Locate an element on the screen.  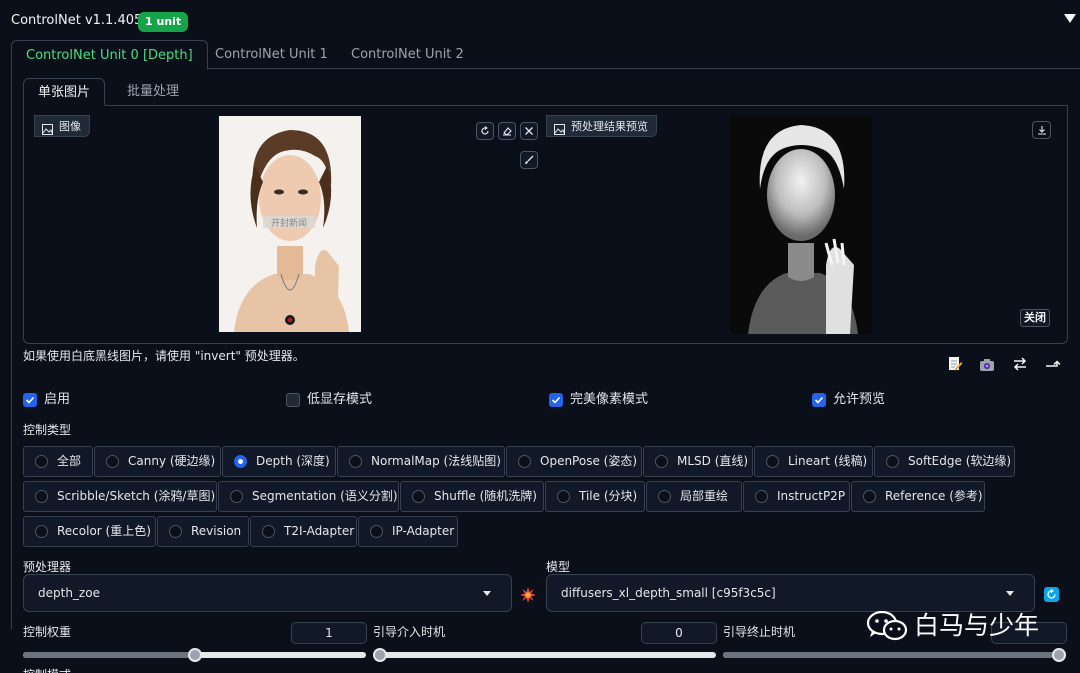
control-type-option: MLSD (直线) is located at coordinates (698, 461).